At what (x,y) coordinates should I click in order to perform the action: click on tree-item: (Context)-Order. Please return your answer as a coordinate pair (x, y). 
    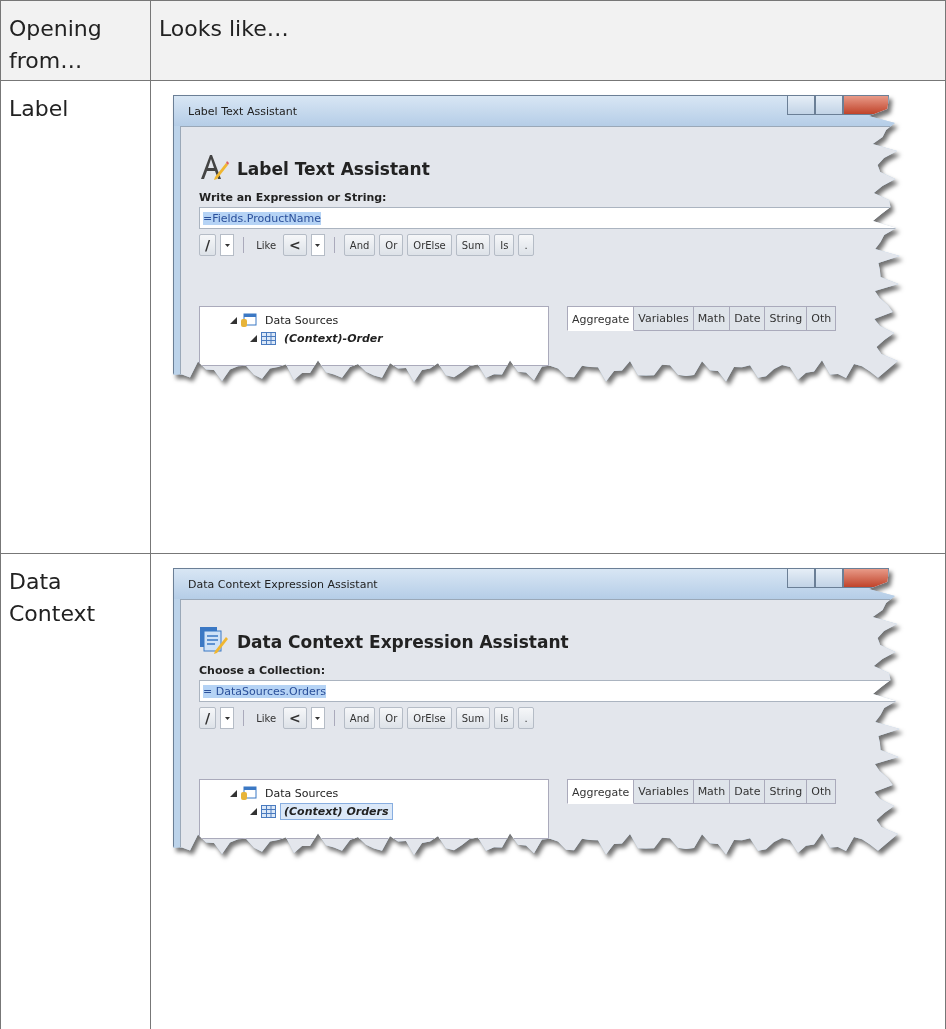
    Looking at the image, I should click on (333, 338).